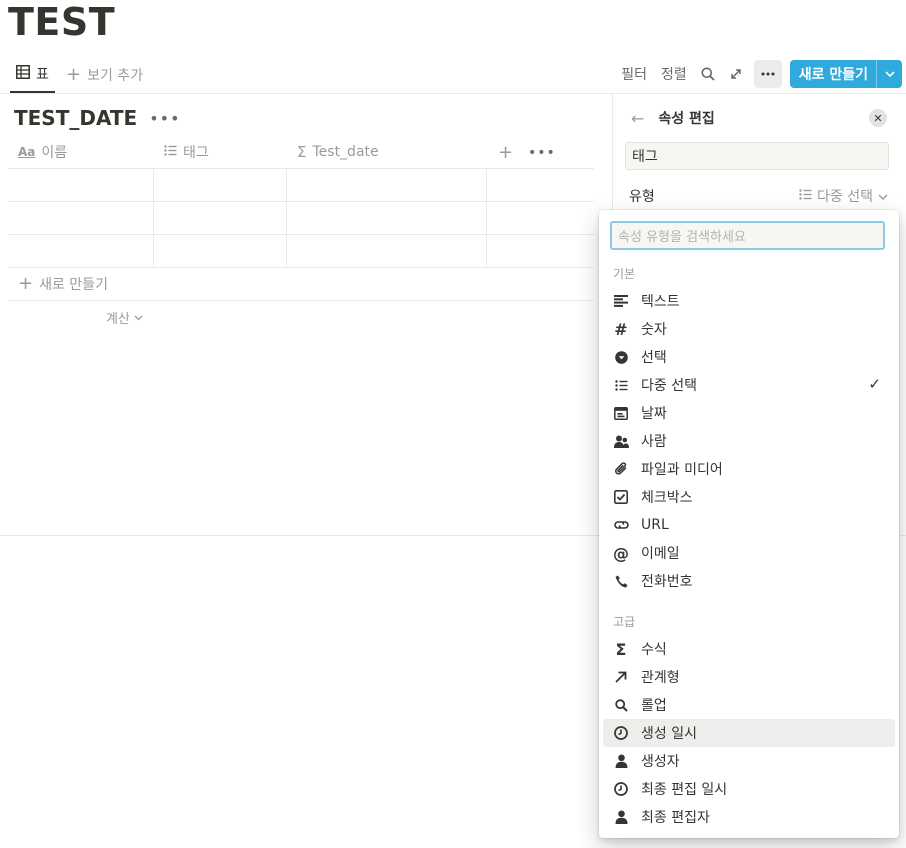 The height and width of the screenshot is (848, 906). I want to click on menu-item-label: 사람, so click(654, 442).